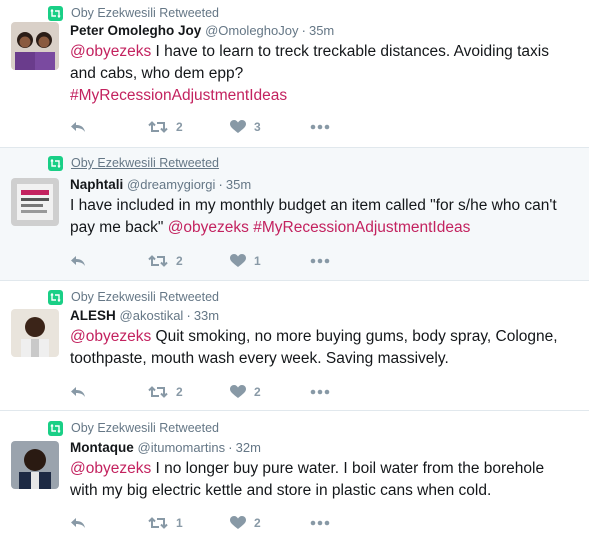 This screenshot has height=544, width=589. Describe the element at coordinates (135, 30) in the screenshot. I see `display-name: Peter Omolegho Joy` at that location.